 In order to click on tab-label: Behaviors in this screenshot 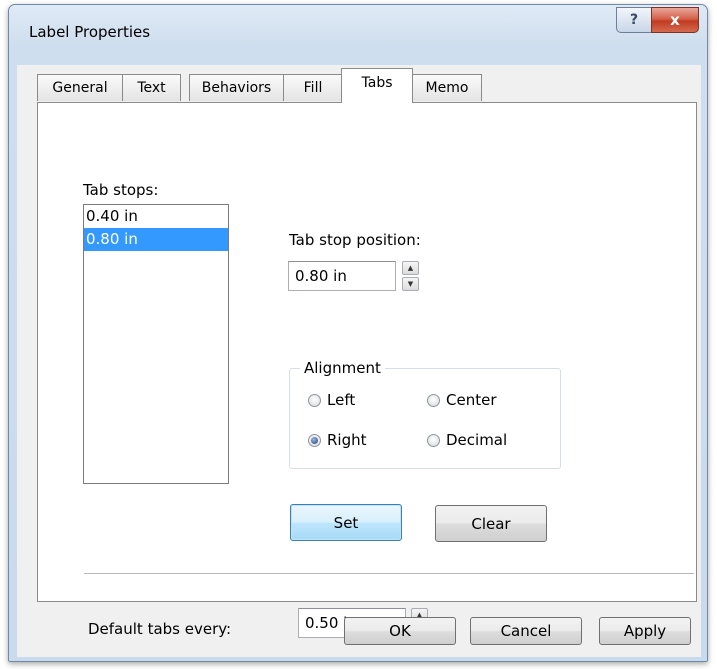, I will do `click(236, 88)`.